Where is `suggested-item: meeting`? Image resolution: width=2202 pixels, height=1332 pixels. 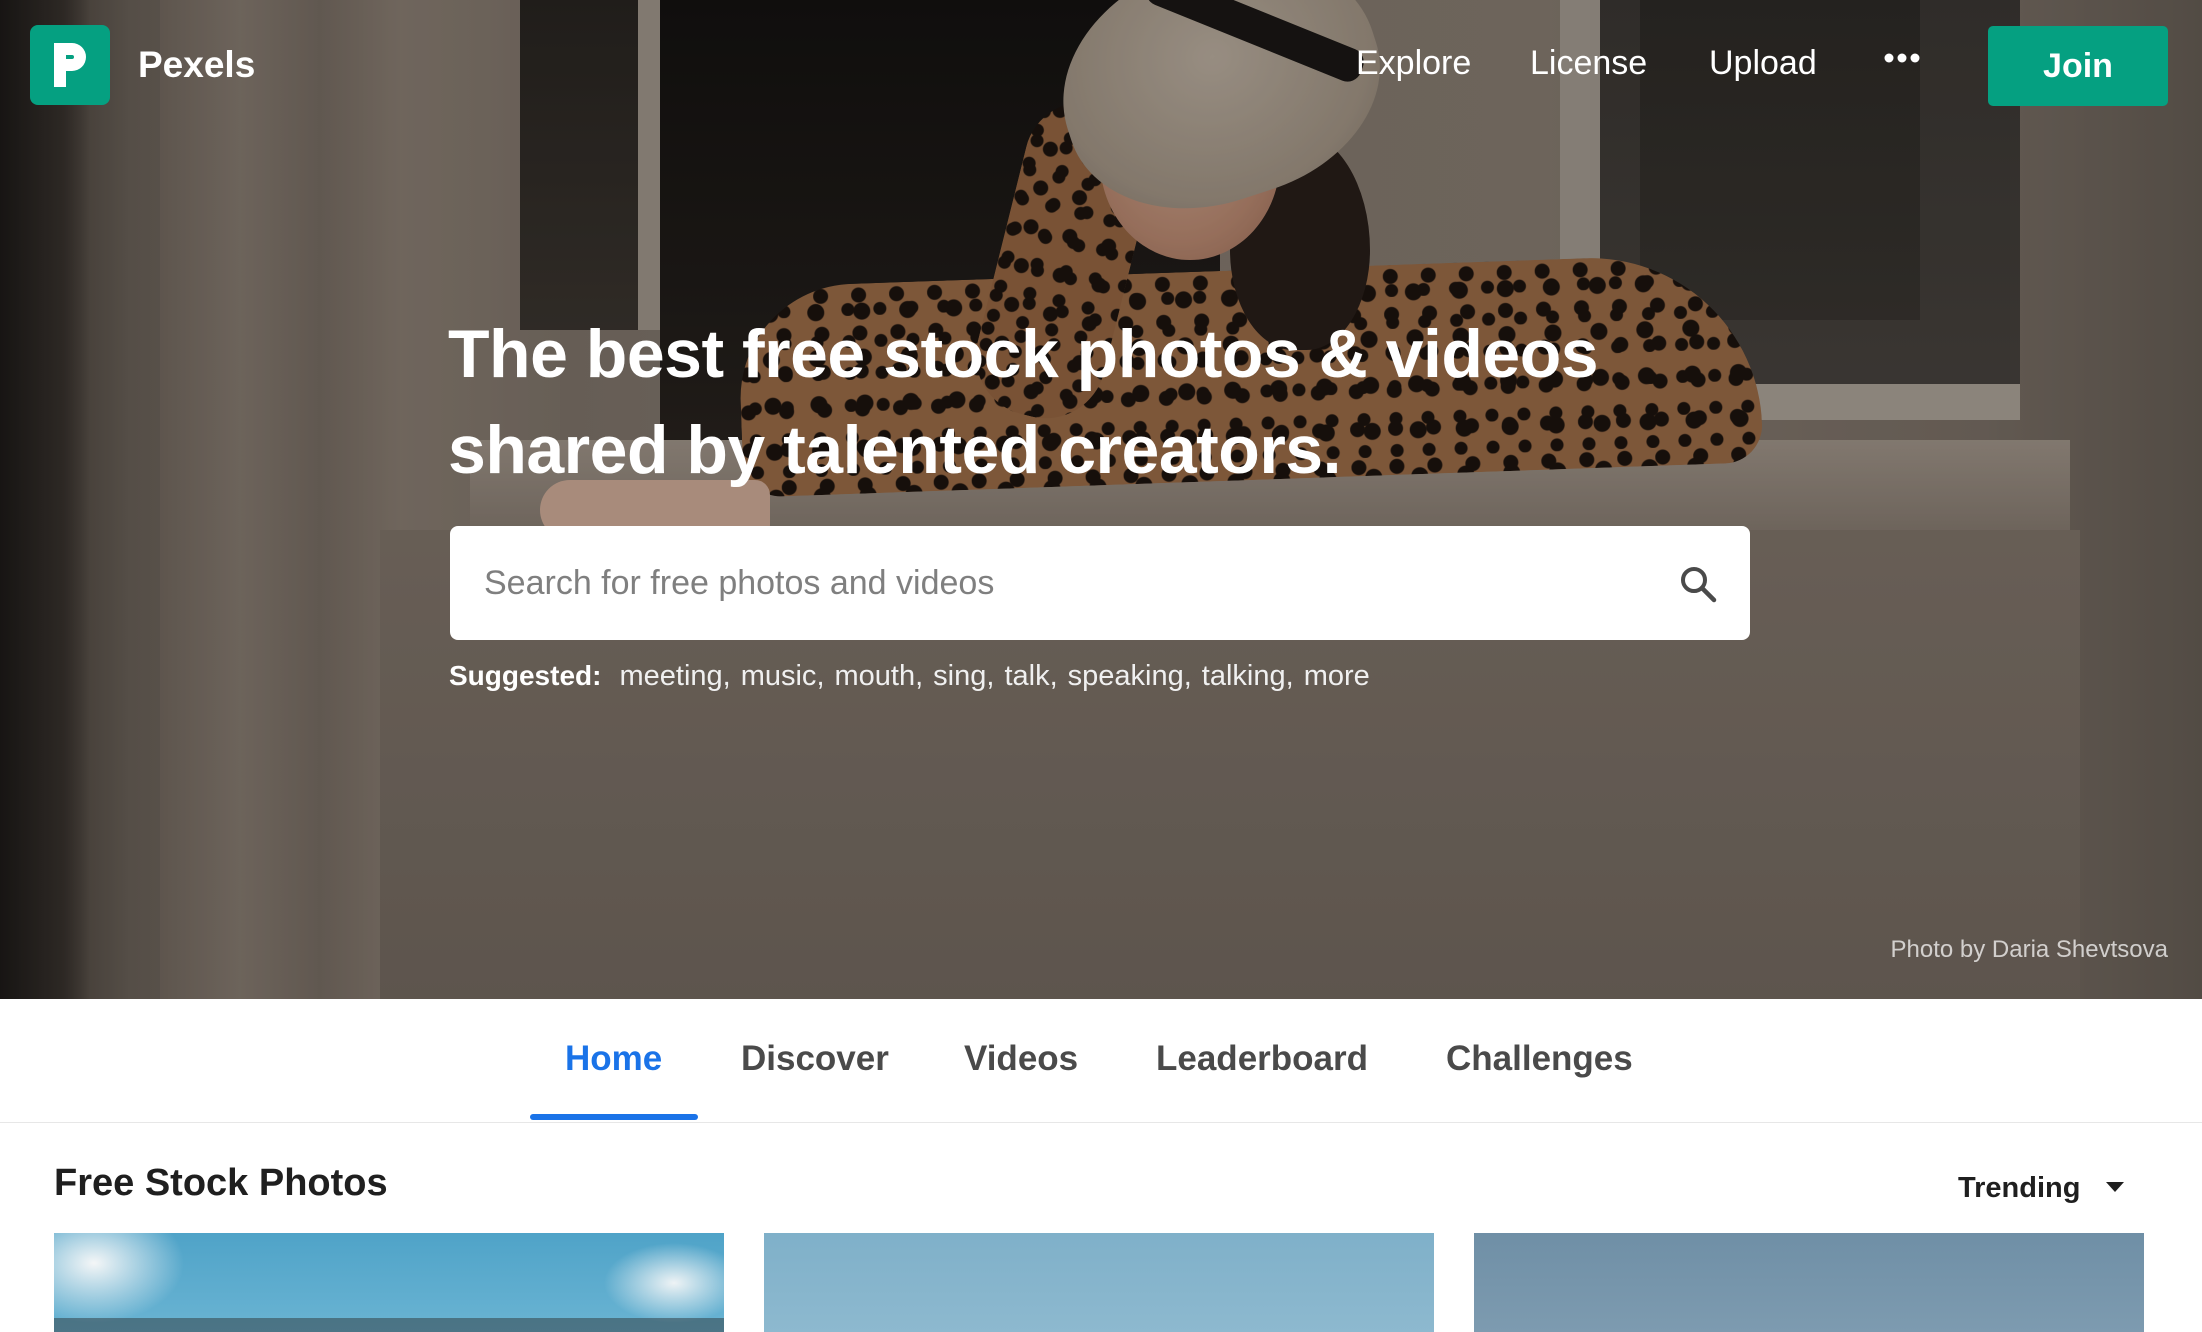 suggested-item: meeting is located at coordinates (670, 676).